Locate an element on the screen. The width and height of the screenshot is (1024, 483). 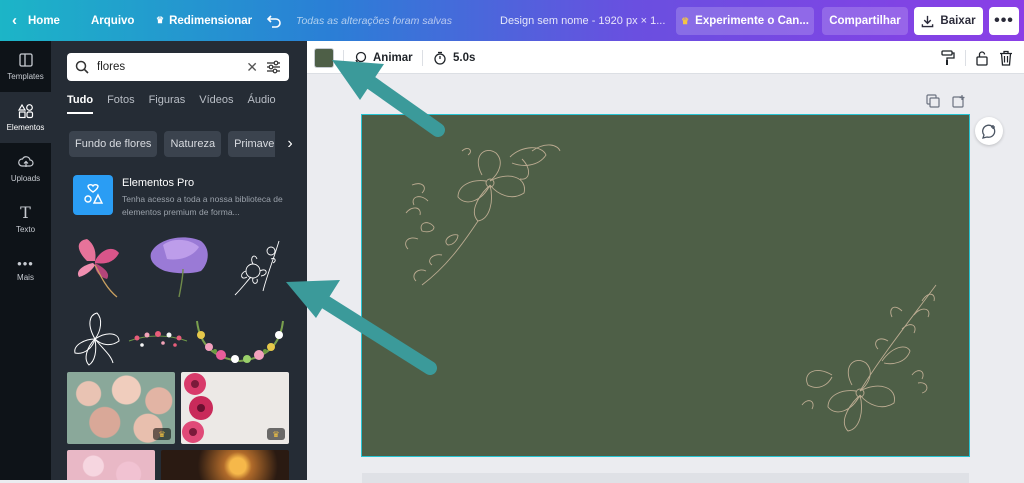
clear-search-icon: ✕ is located at coordinates (252, 67).